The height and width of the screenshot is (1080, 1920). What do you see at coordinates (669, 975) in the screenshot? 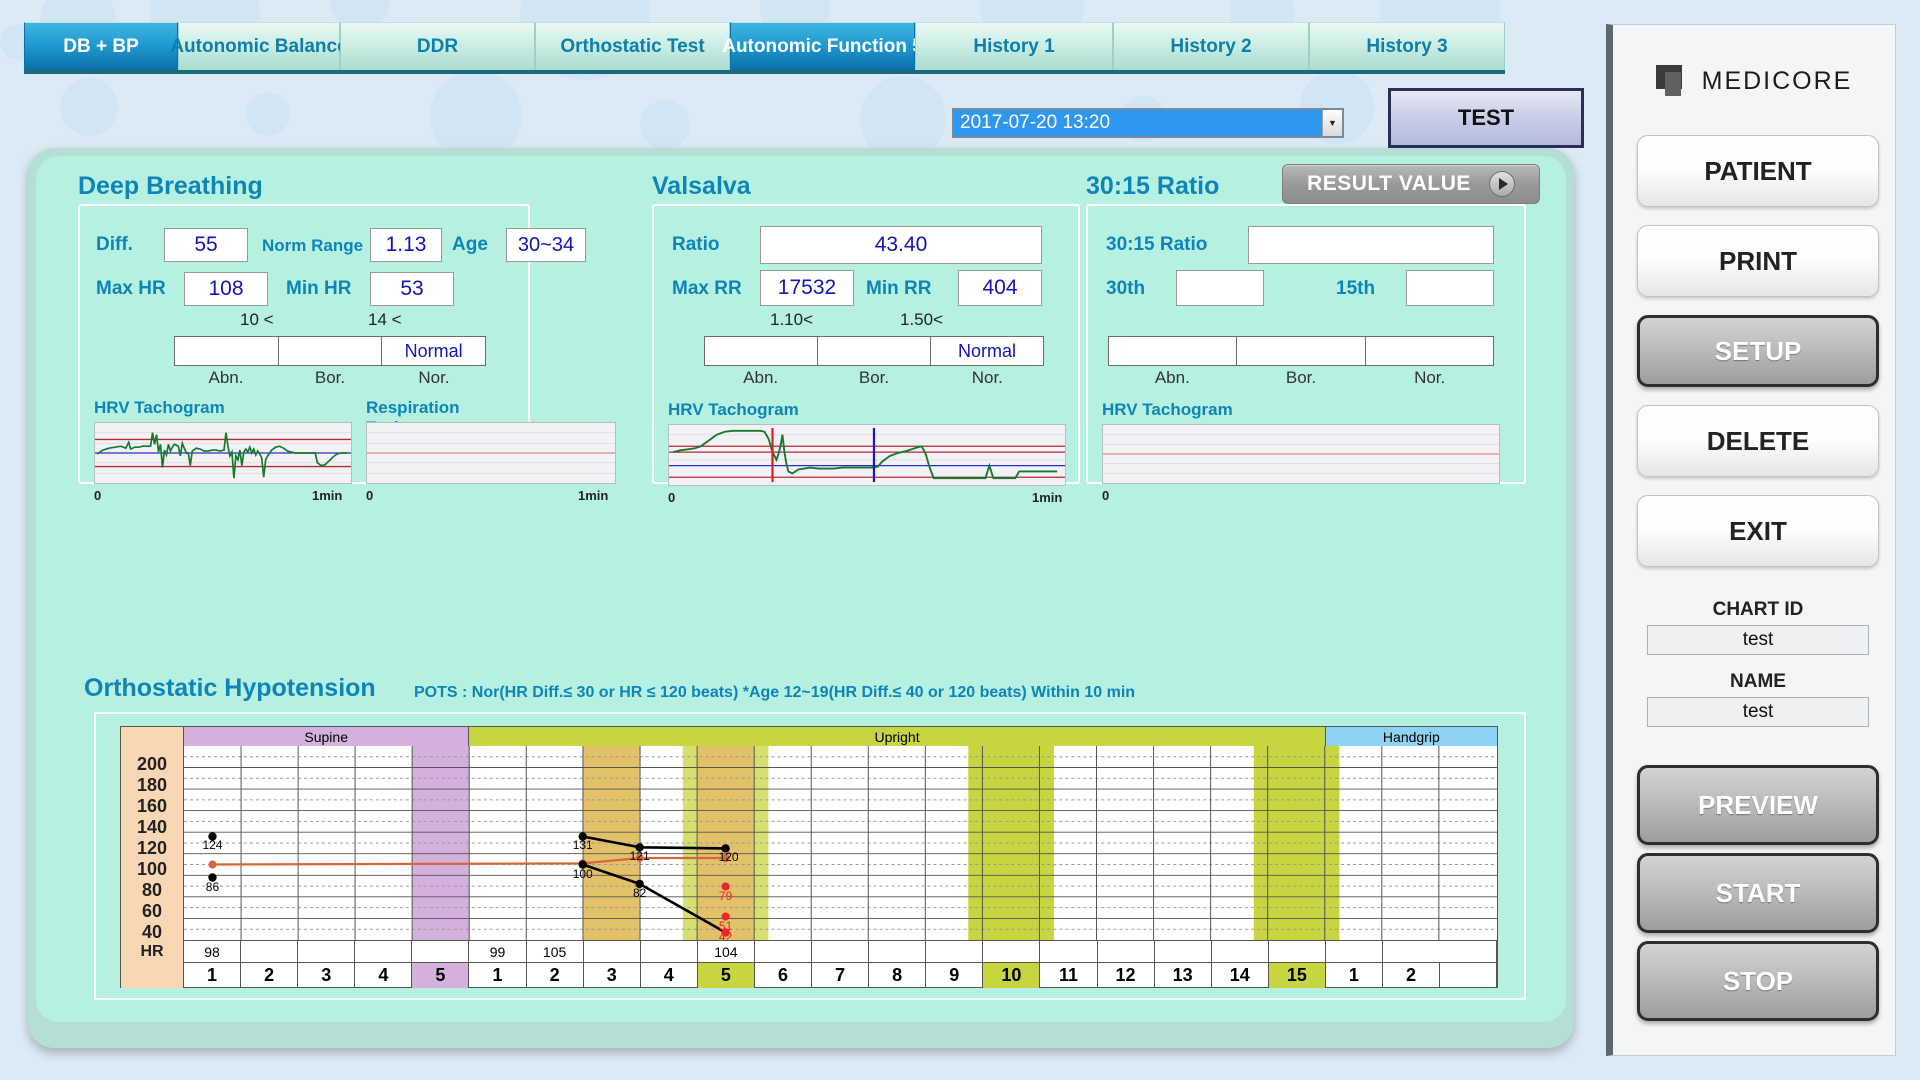
I see `x-tick-u4: 4` at bounding box center [669, 975].